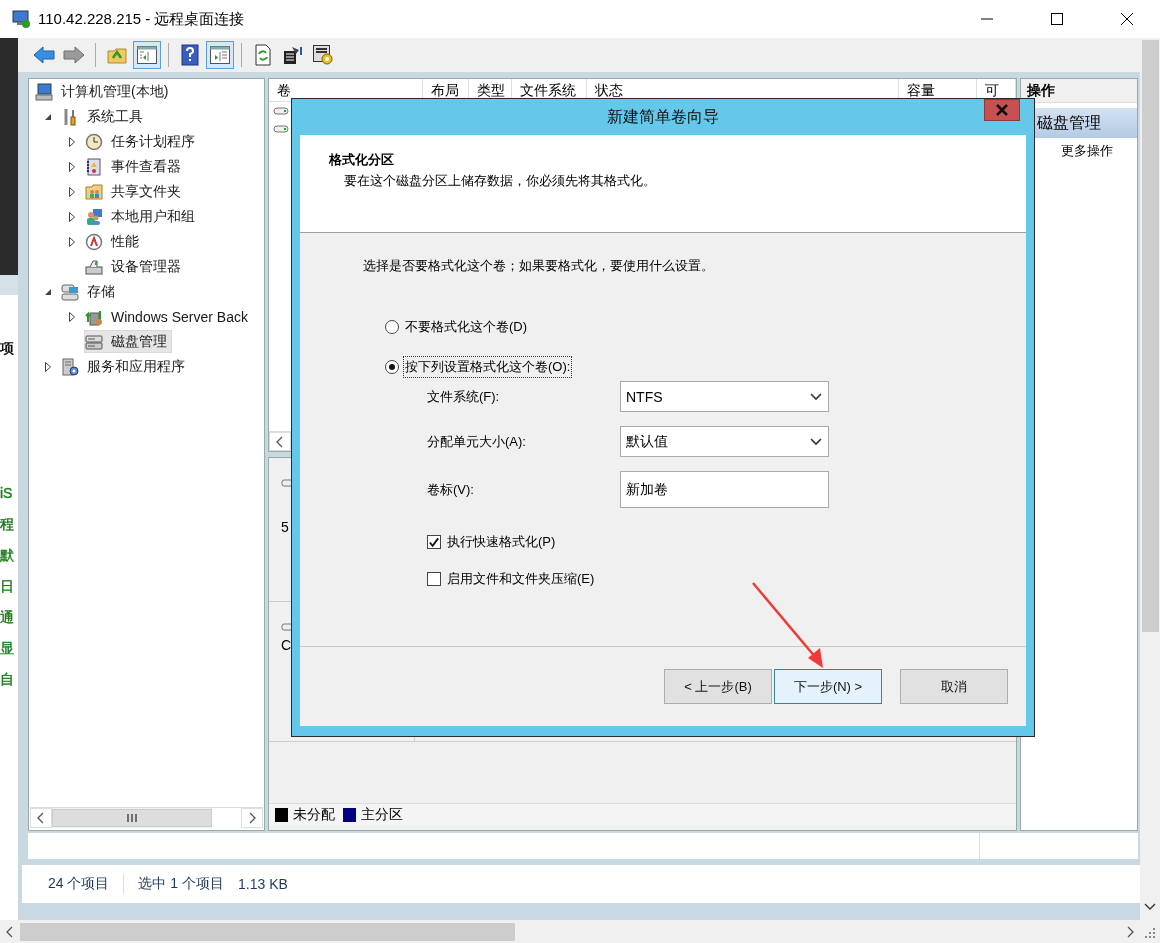 Image resolution: width=1160 pixels, height=943 pixels. I want to click on text-fragment: 程, so click(7, 524).